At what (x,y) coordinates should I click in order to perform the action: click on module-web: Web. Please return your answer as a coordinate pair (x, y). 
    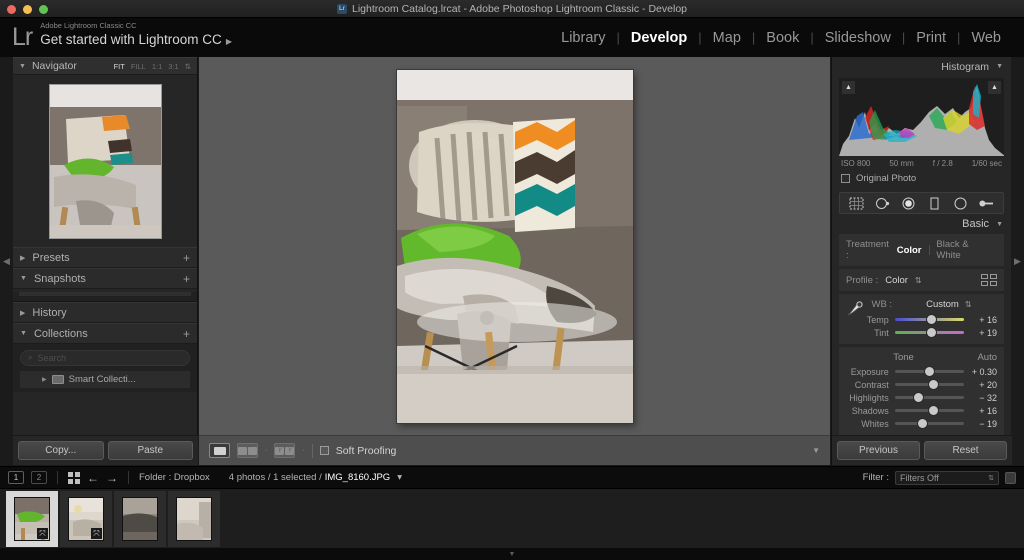
    Looking at the image, I should click on (986, 38).